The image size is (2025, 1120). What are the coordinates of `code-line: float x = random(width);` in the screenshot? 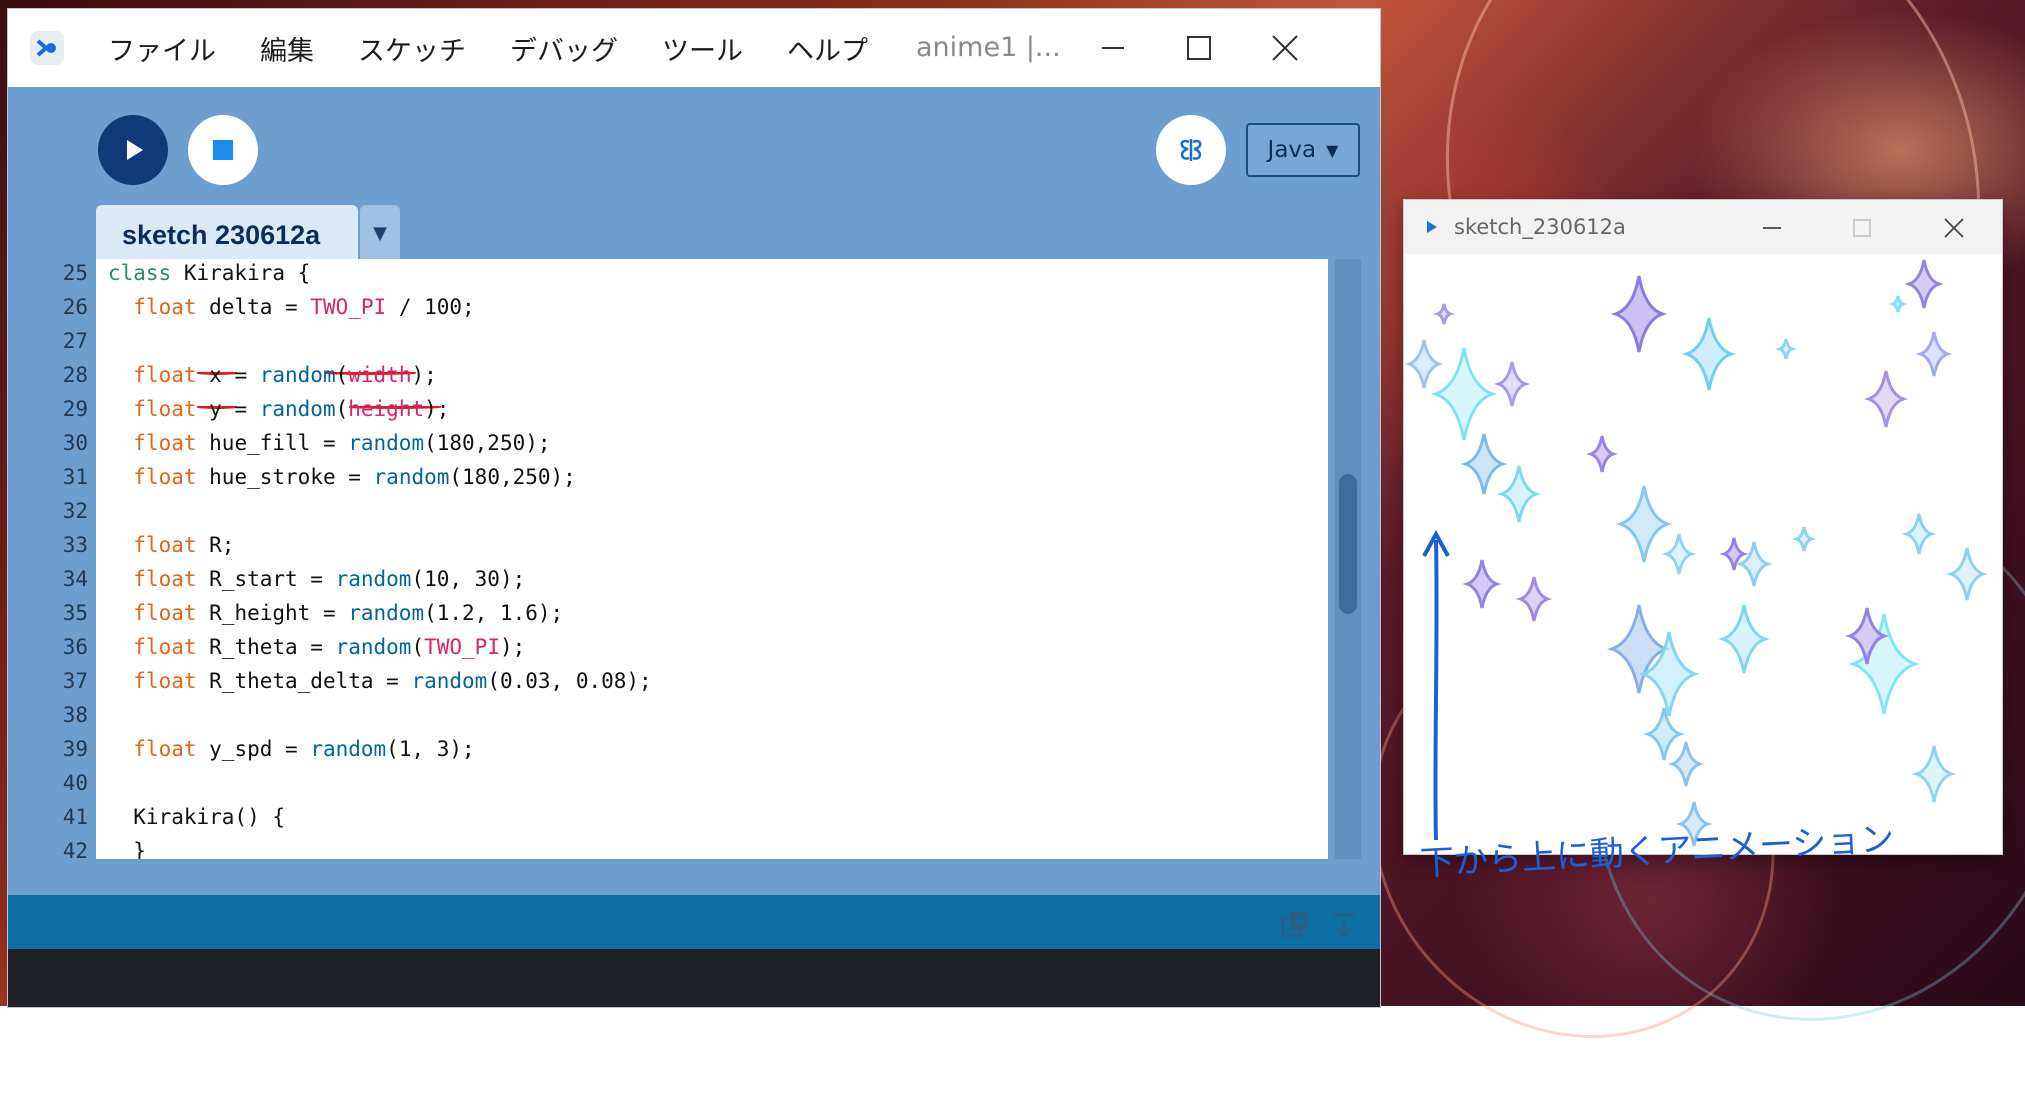 It's located at (285, 375).